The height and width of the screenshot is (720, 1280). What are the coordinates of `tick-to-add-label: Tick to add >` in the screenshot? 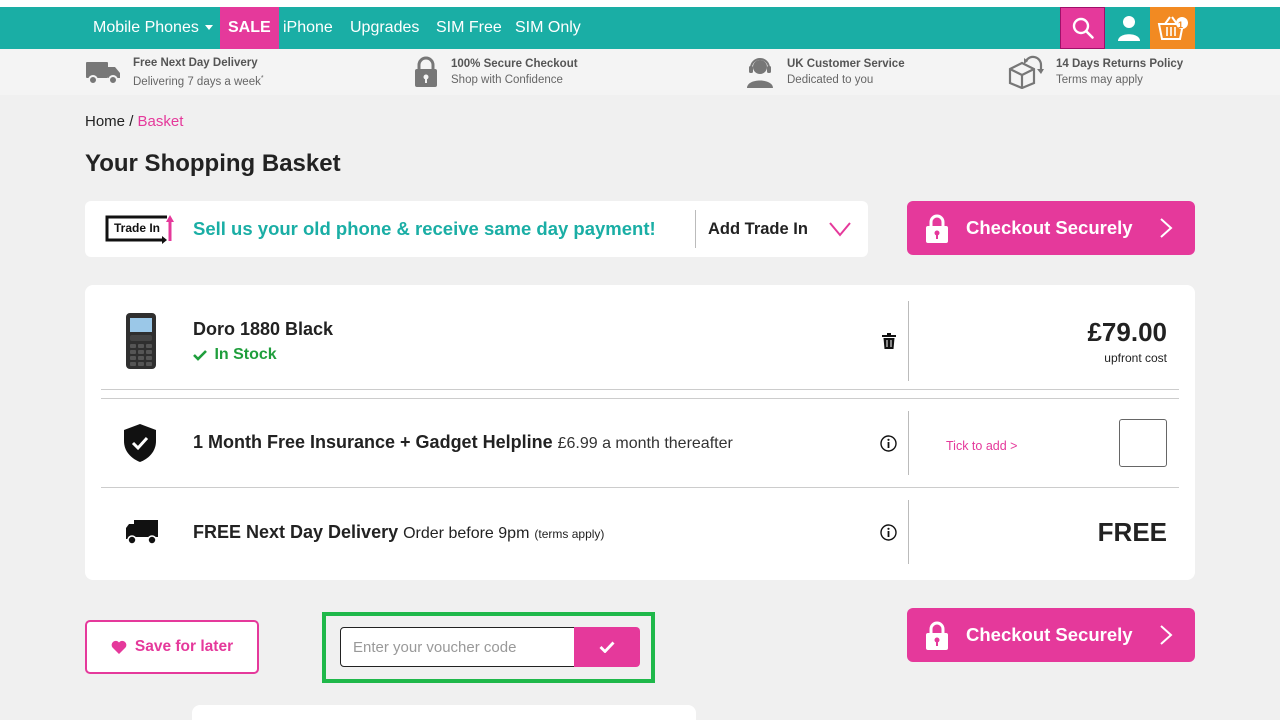 It's located at (982, 446).